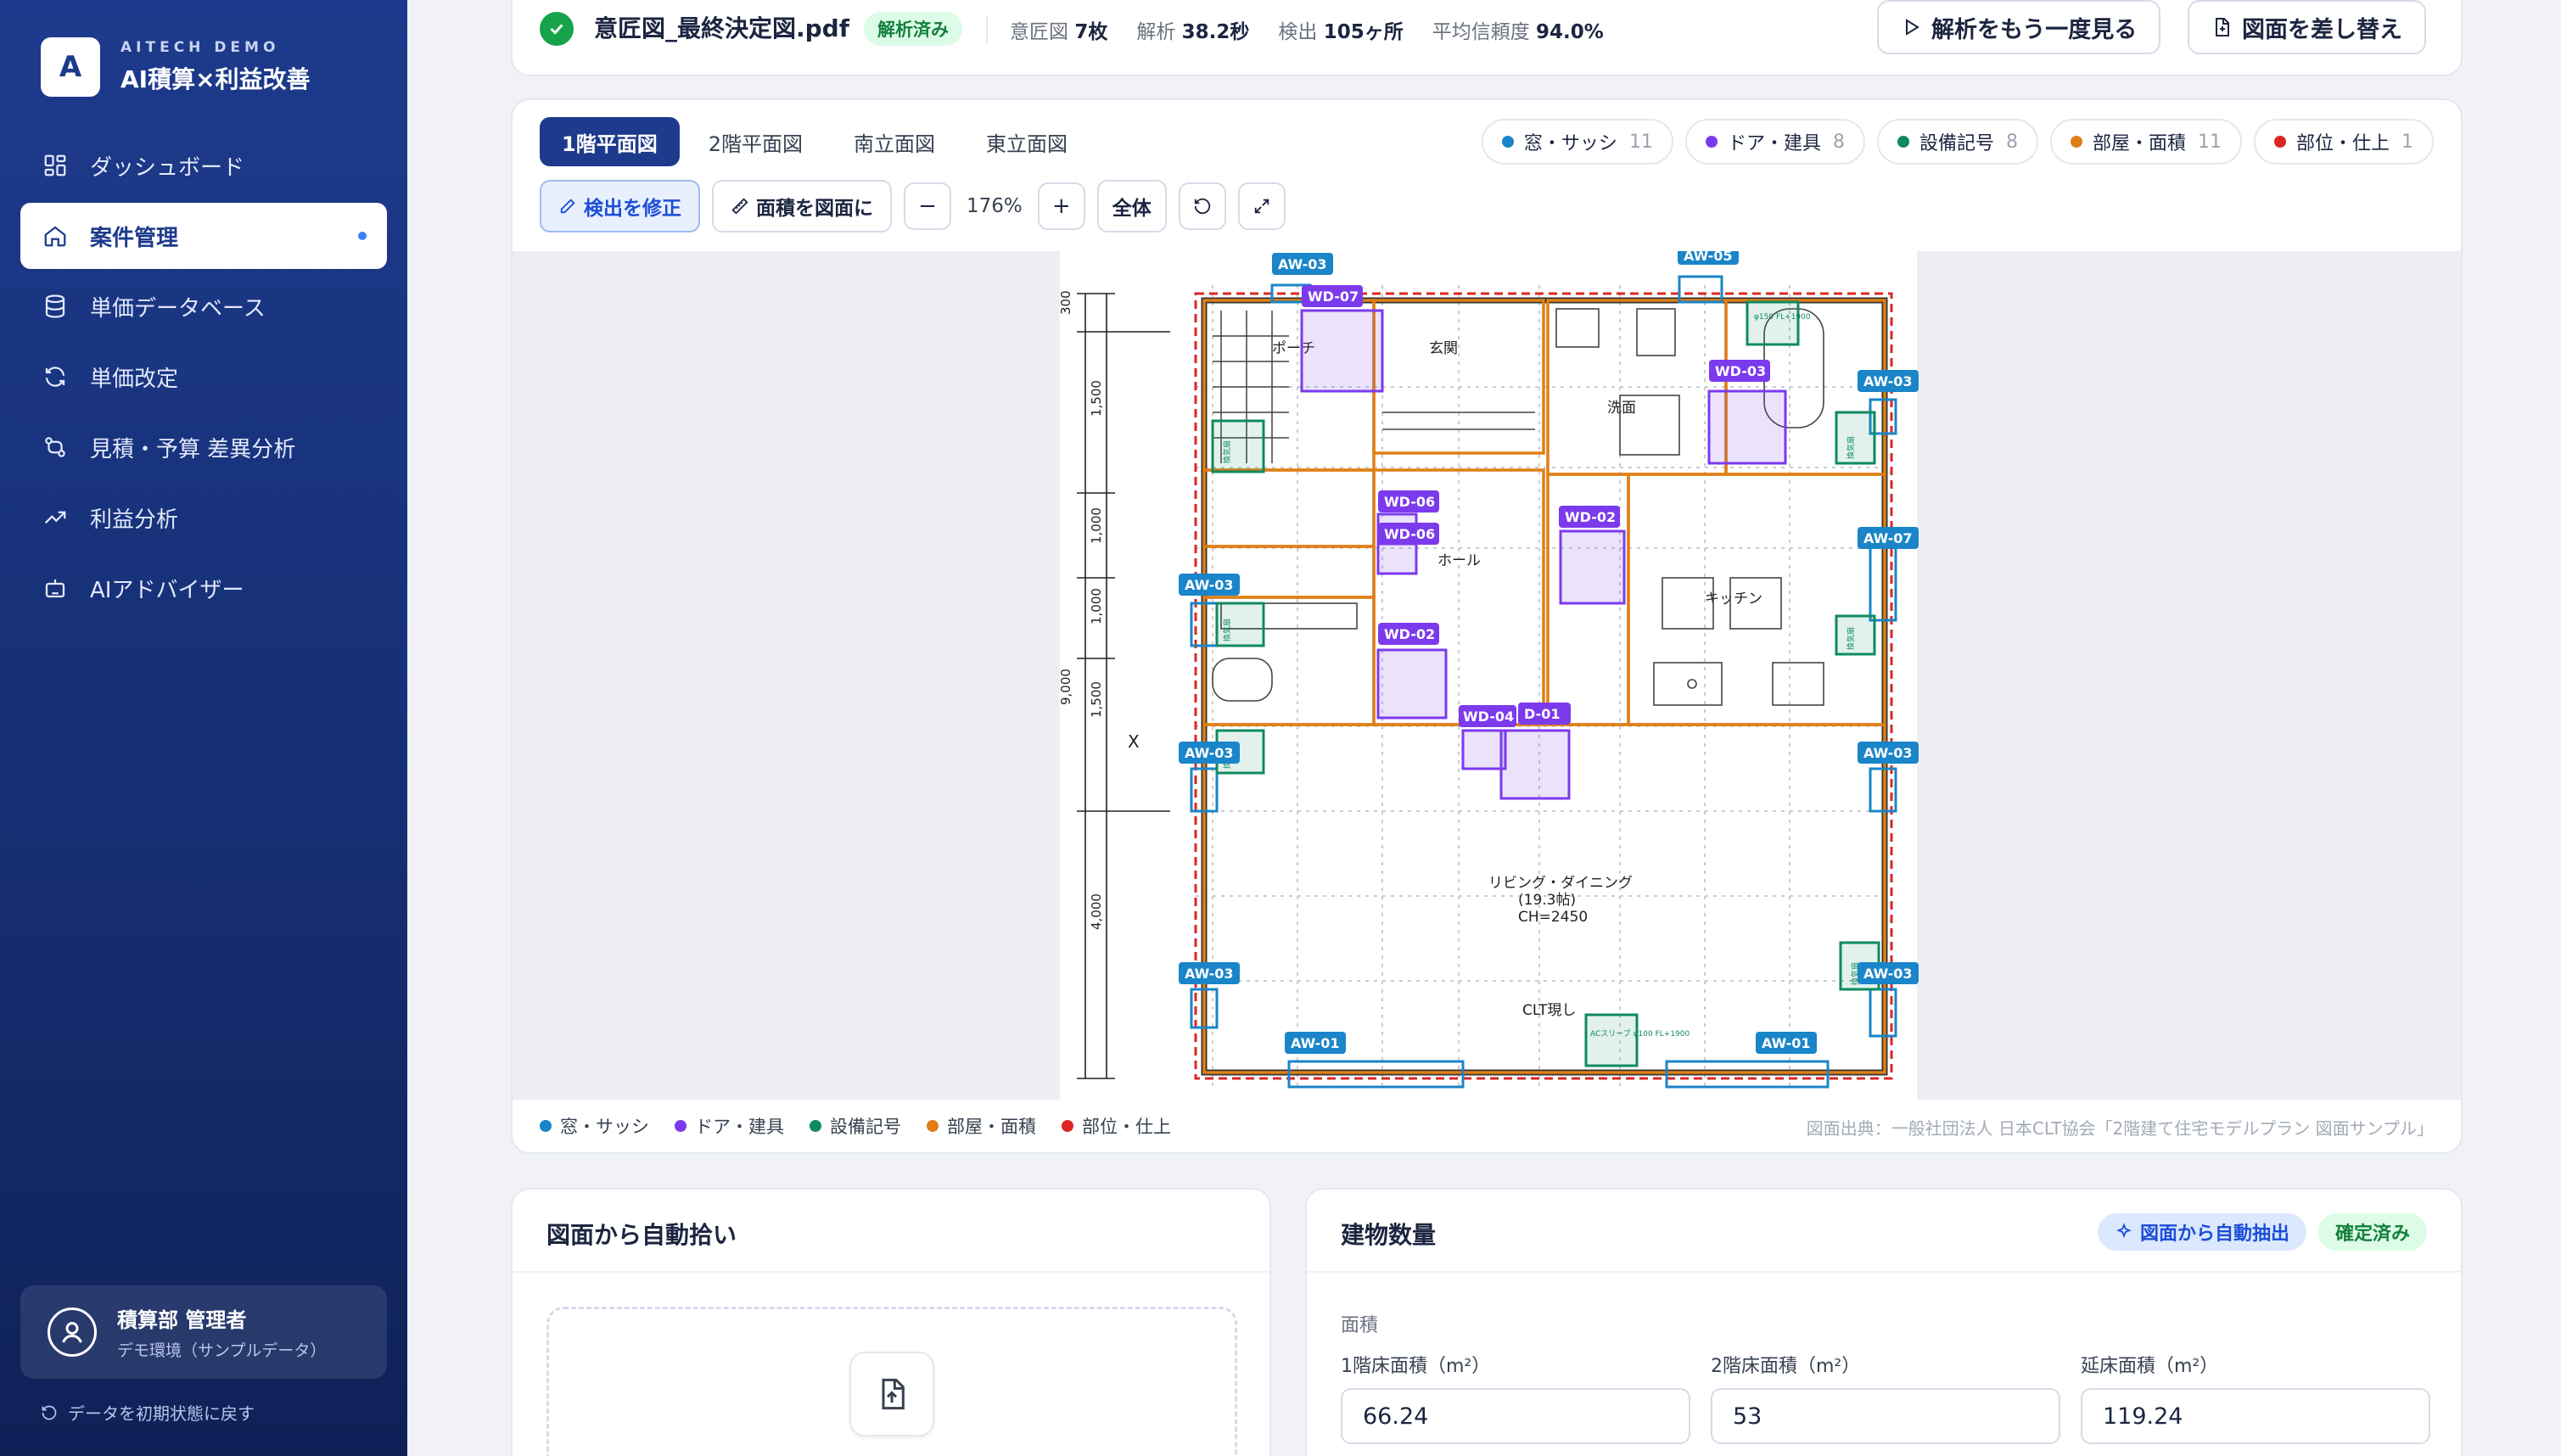 This screenshot has width=2561, height=1456. What do you see at coordinates (1027, 141) in the screenshot?
I see `tab-east-elevation: 東立面図` at bounding box center [1027, 141].